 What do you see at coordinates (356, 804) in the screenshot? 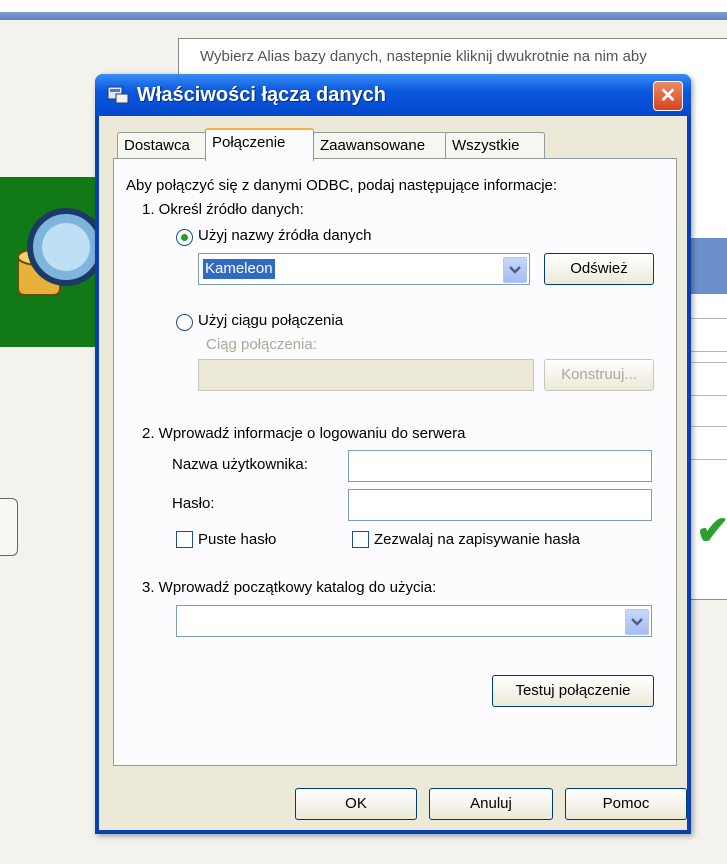
I see `ok-button: OK` at bounding box center [356, 804].